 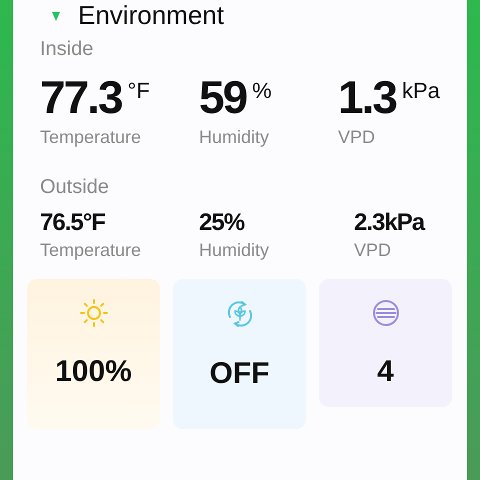 What do you see at coordinates (95, 97) in the screenshot?
I see `reading-value: 77.3$^{°F}$` at bounding box center [95, 97].